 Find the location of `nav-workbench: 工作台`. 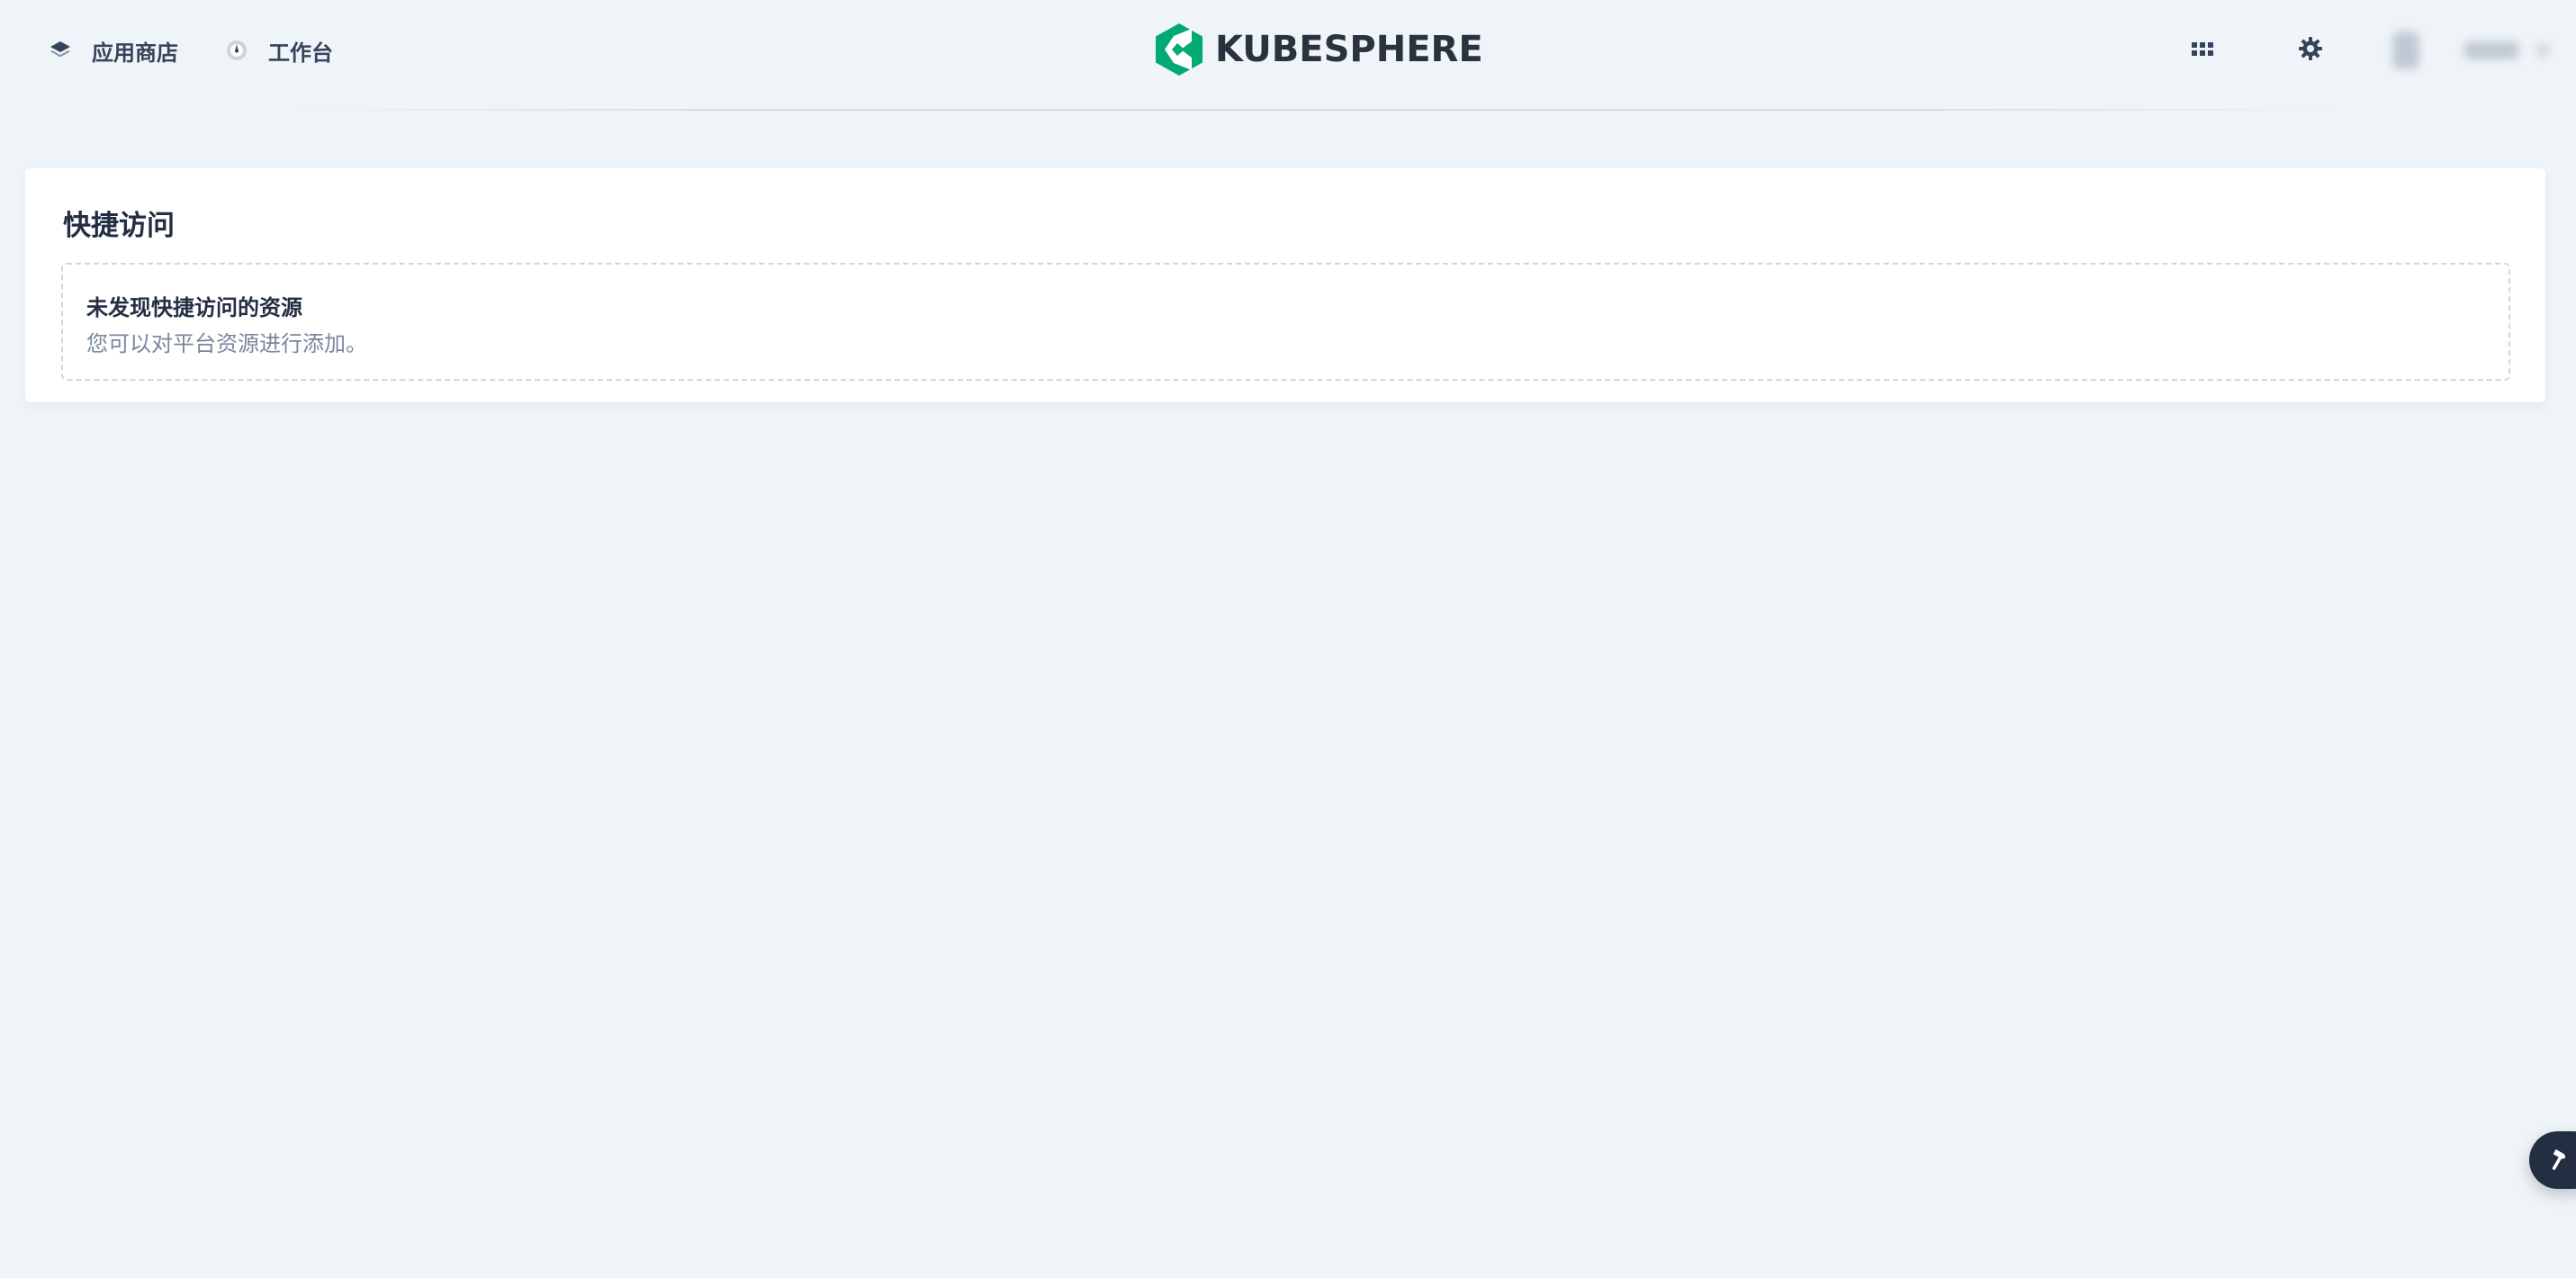

nav-workbench: 工作台 is located at coordinates (278, 51).